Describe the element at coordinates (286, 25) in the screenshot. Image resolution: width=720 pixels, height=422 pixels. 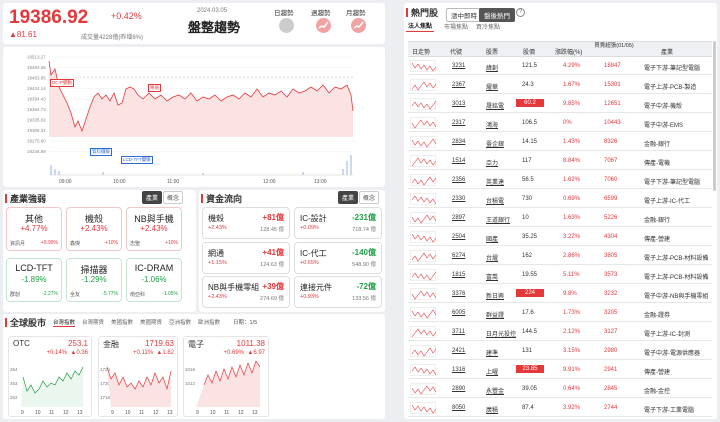
I see `trend-day-icon` at that location.